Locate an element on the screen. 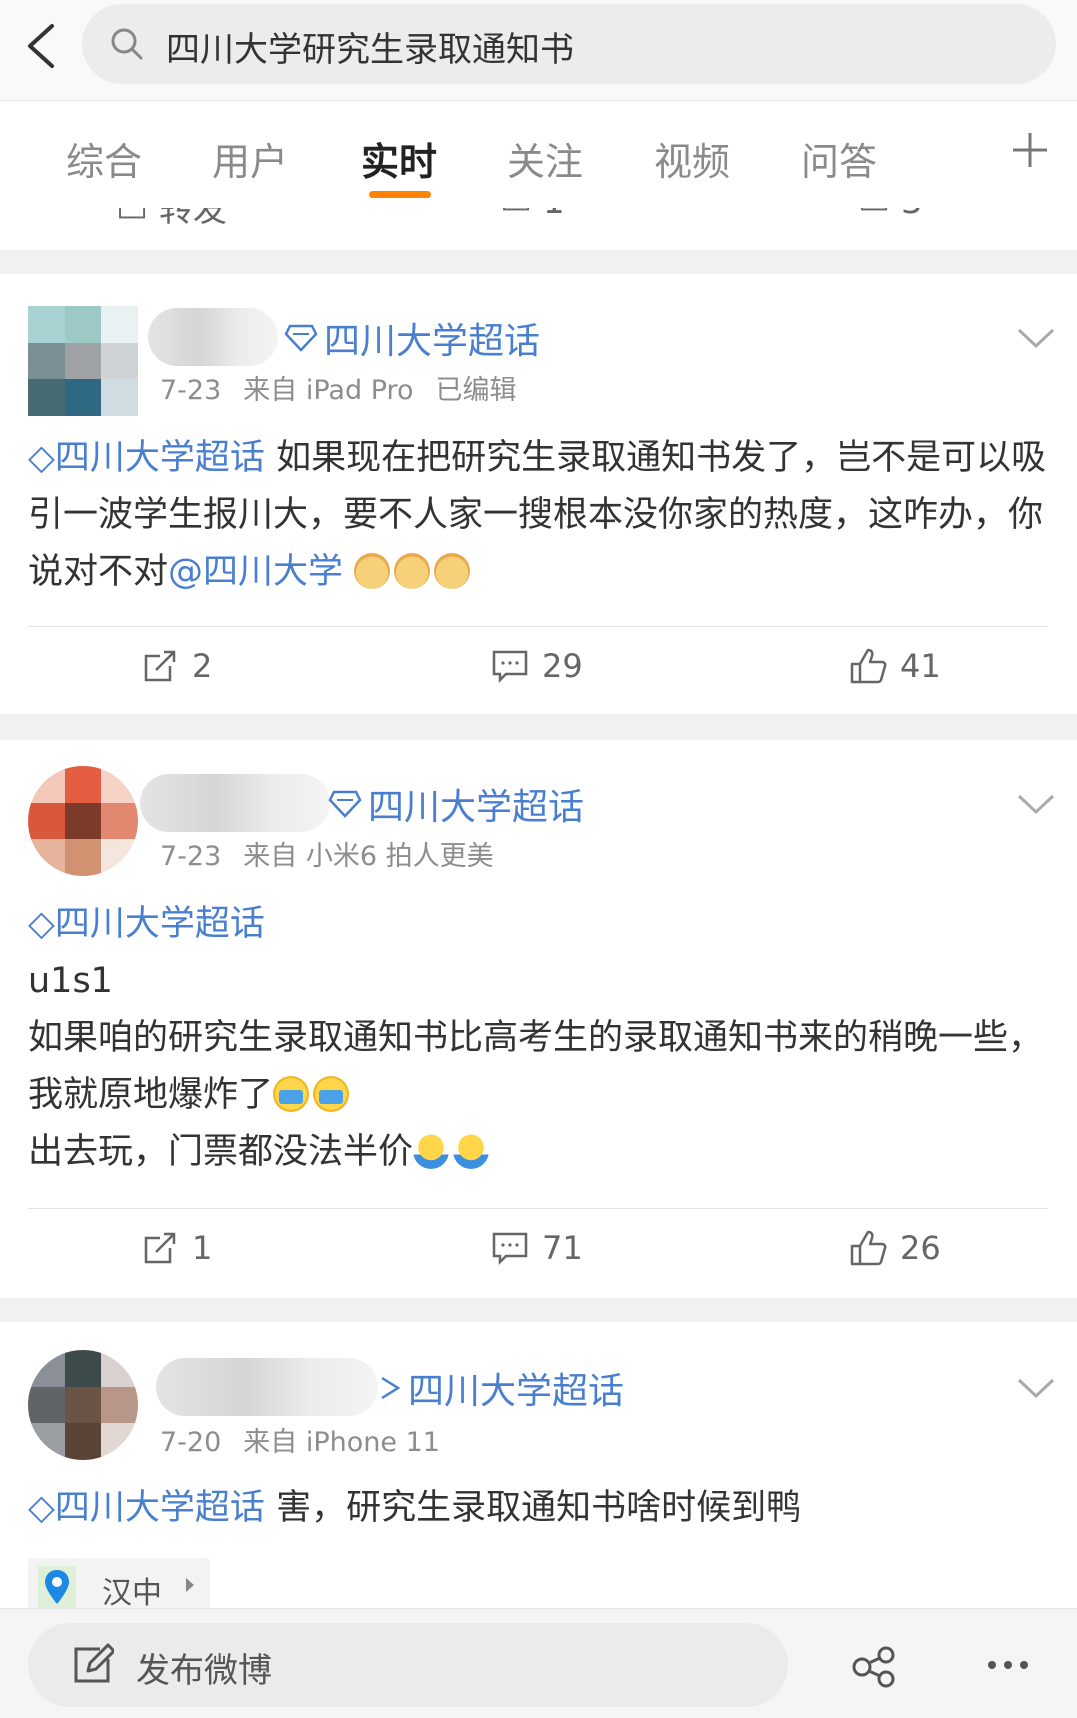 Image resolution: width=1077 pixels, height=1718 pixels. prev-repost: ▭ 转发 is located at coordinates (171, 219).